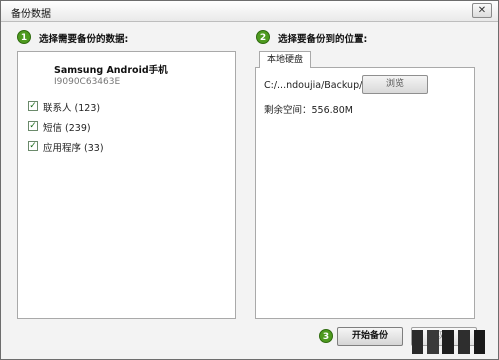 Image resolution: width=499 pixels, height=360 pixels. Describe the element at coordinates (249, 11) in the screenshot. I see `title-bar: 备份数据 ✕` at that location.